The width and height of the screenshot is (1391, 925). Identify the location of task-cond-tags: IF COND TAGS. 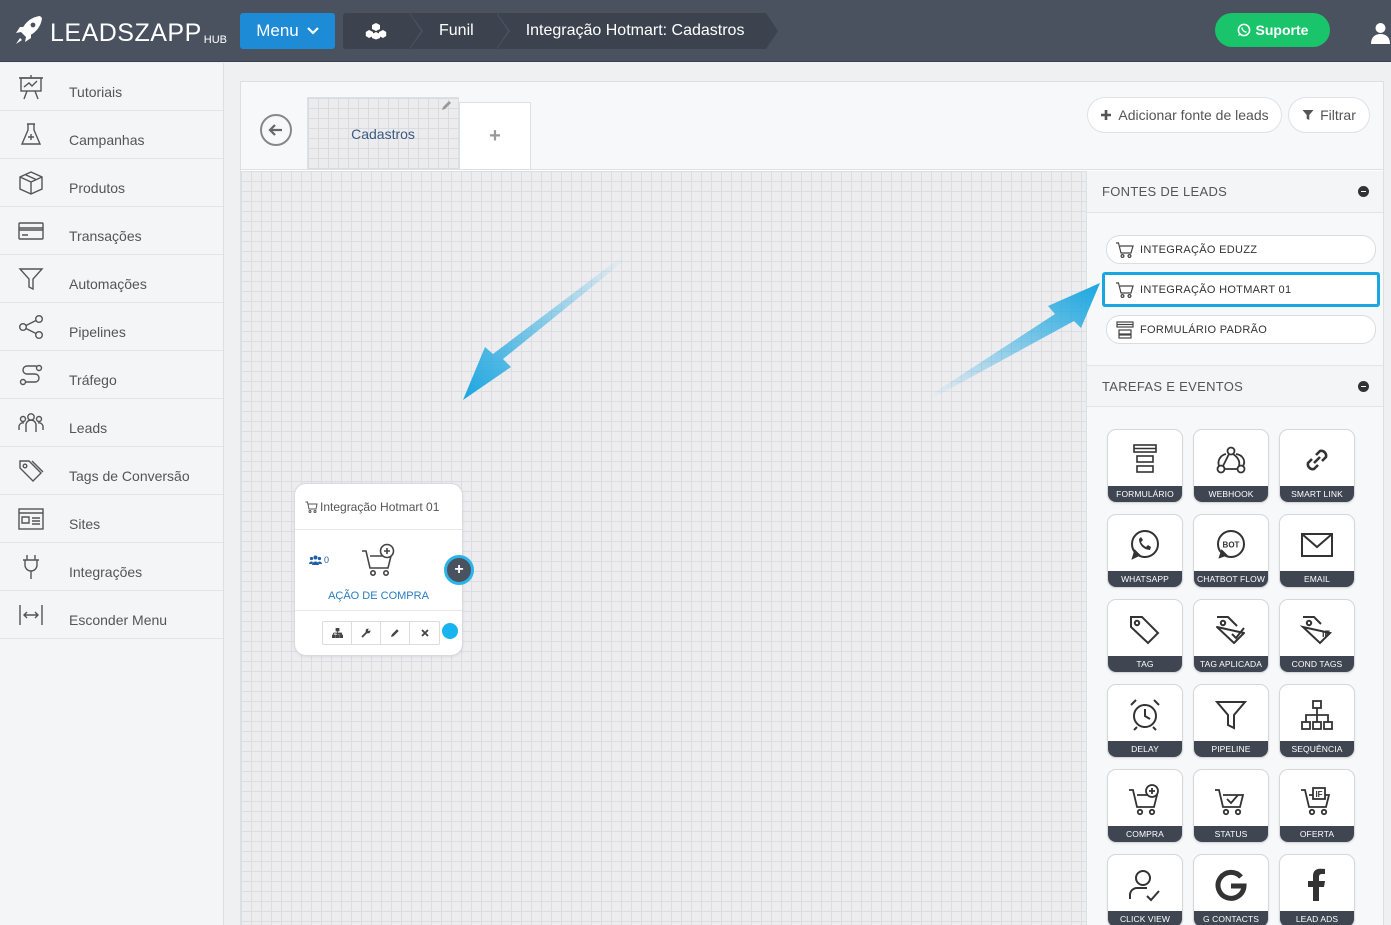
(1317, 636).